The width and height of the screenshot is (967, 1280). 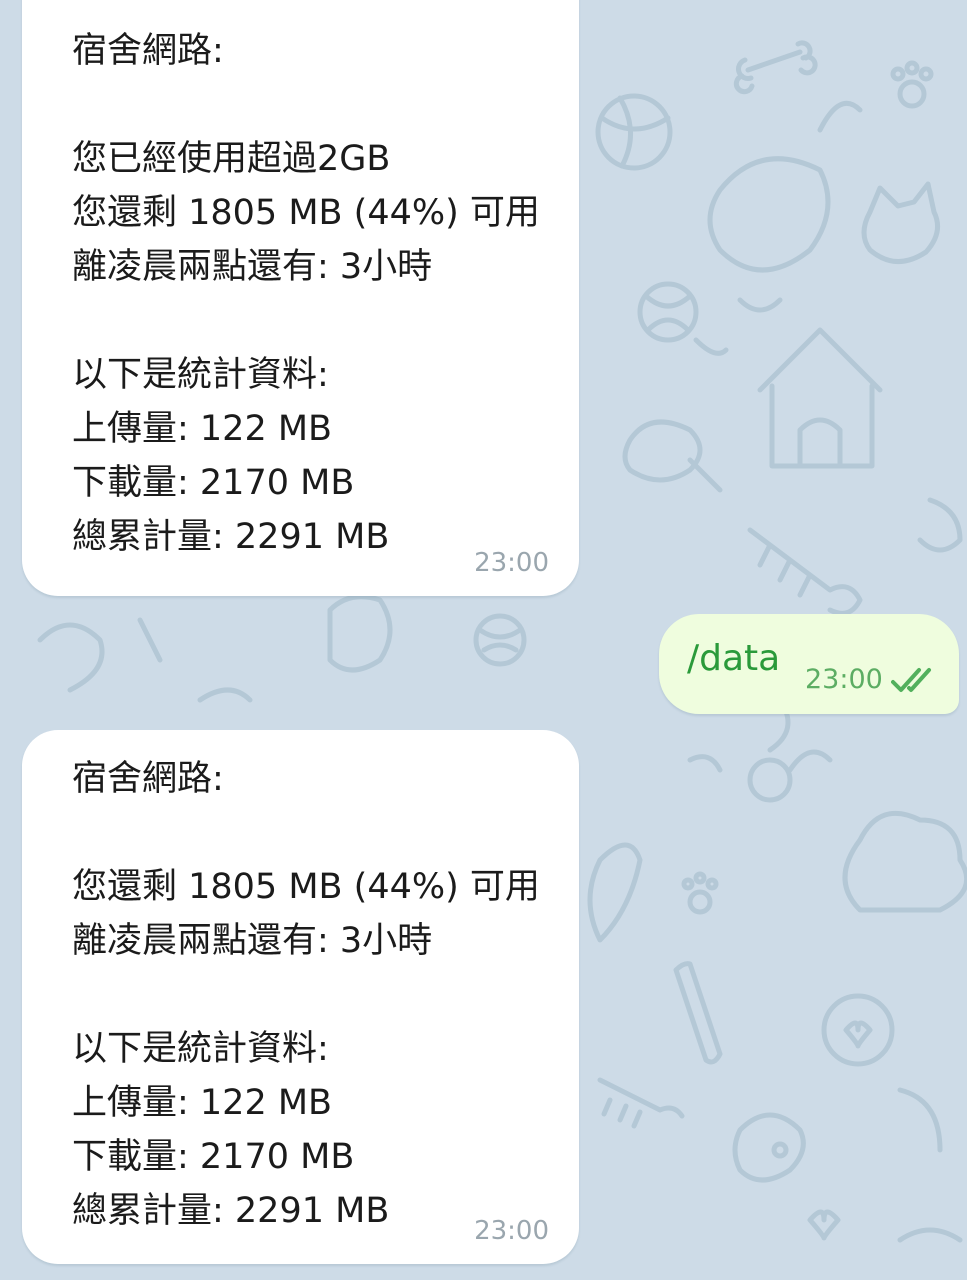 What do you see at coordinates (231, 159) in the screenshot?
I see `message-line: 您已經使用超過2GB` at bounding box center [231, 159].